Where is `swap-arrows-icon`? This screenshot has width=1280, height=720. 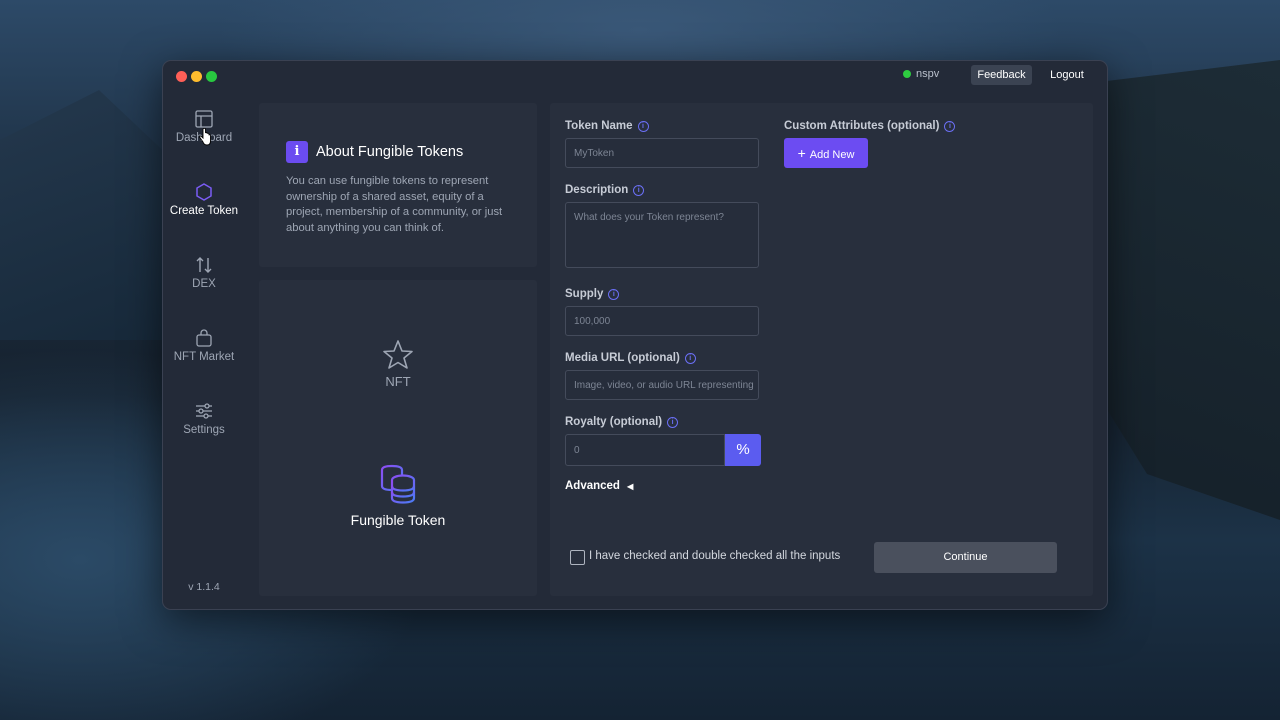
swap-arrows-icon is located at coordinates (204, 265).